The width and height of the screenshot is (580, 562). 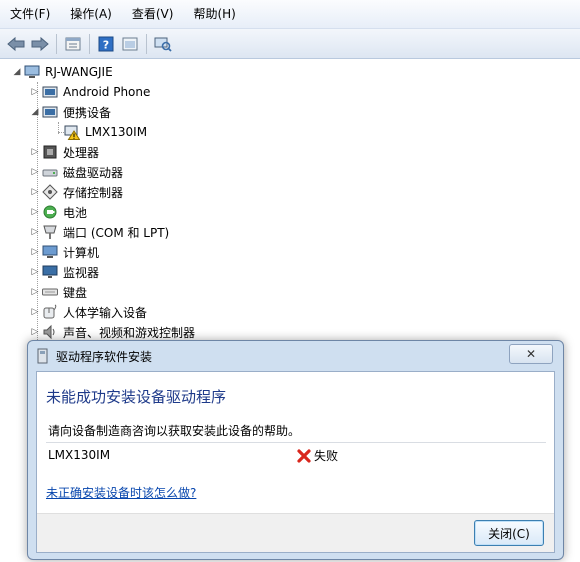 What do you see at coordinates (30, 14) in the screenshot?
I see `menu-file: 文件(F)` at bounding box center [30, 14].